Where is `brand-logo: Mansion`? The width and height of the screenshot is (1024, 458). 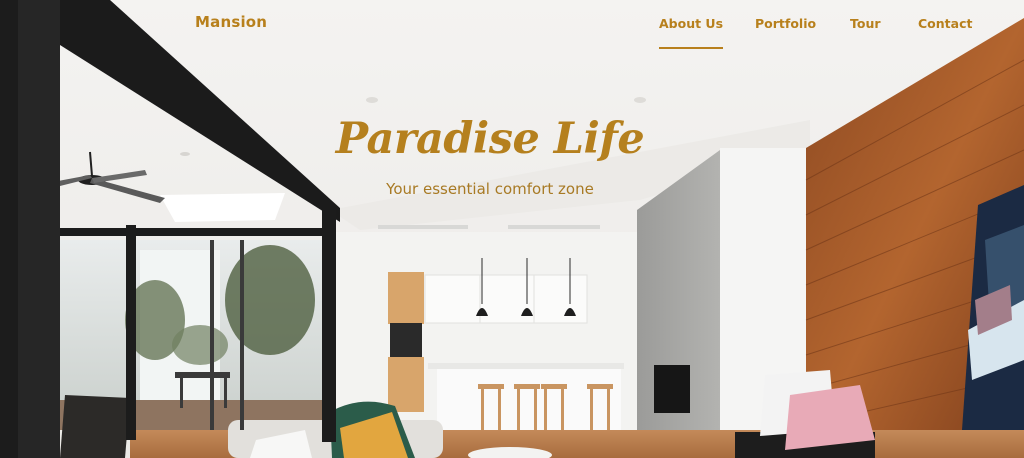 brand-logo: Mansion is located at coordinates (231, 22).